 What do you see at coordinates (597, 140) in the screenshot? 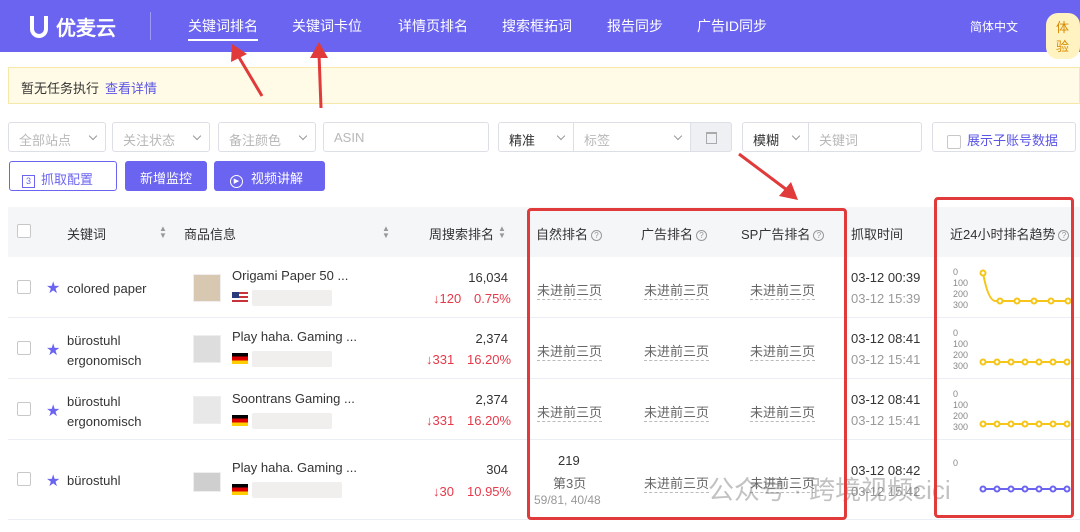
I see `tag-label: 标签` at bounding box center [597, 140].